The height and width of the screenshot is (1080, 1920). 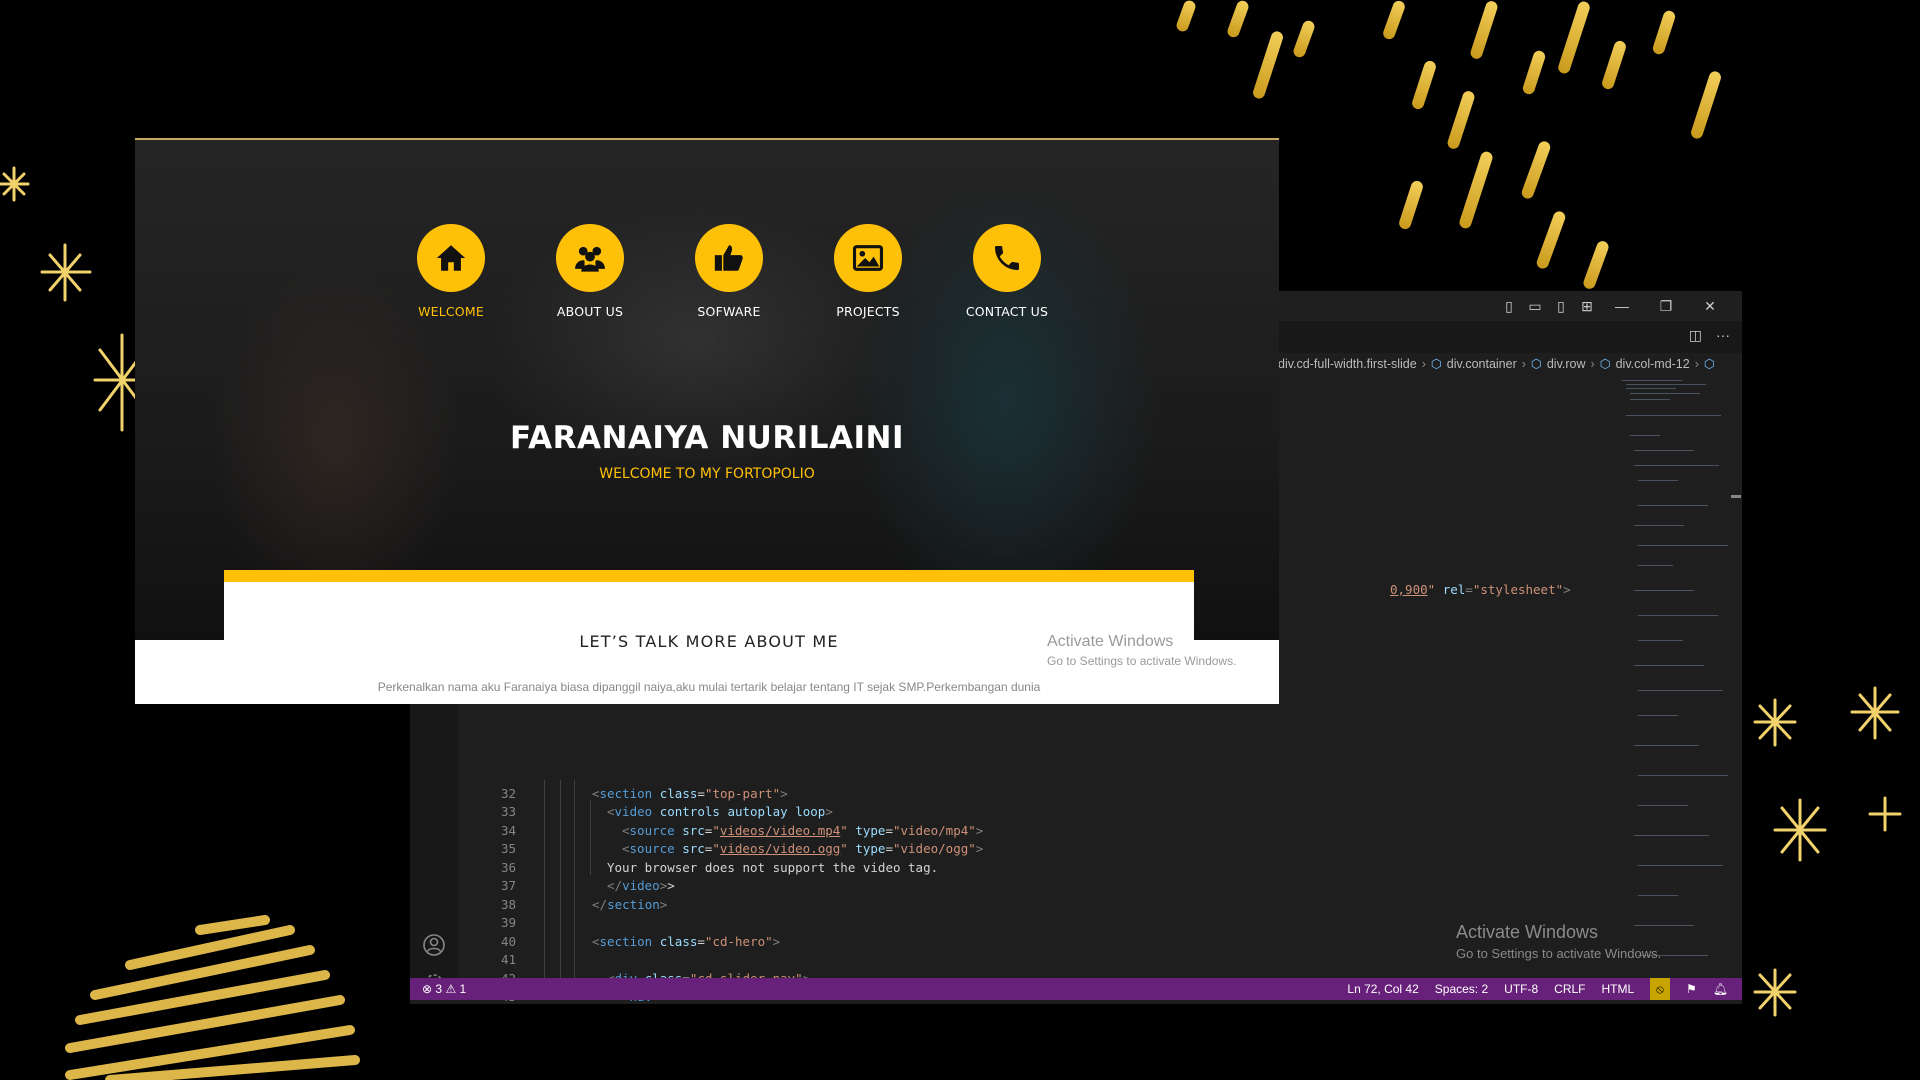 What do you see at coordinates (1723, 335) in the screenshot?
I see `more-actions-icon: ···` at bounding box center [1723, 335].